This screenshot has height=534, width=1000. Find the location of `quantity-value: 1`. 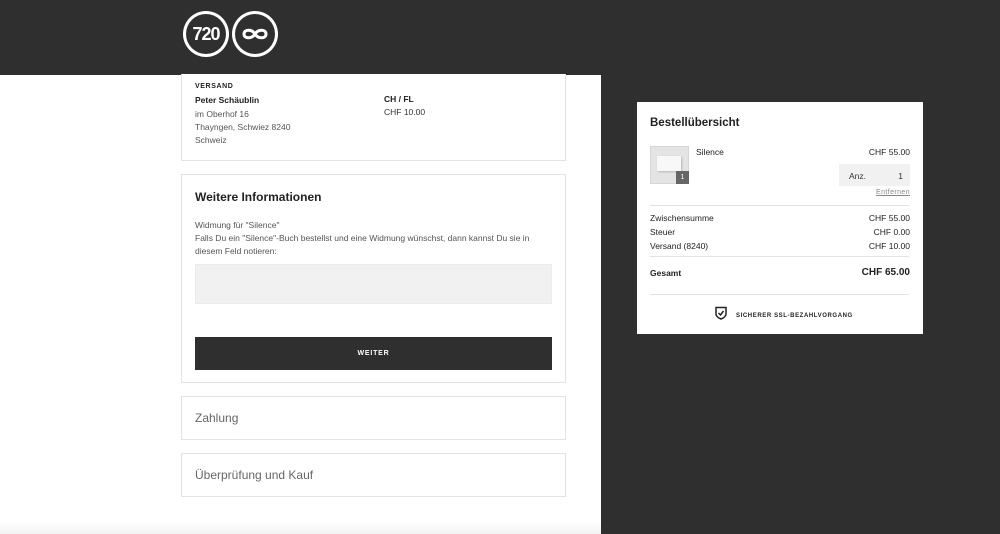

quantity-value: 1 is located at coordinates (900, 176).